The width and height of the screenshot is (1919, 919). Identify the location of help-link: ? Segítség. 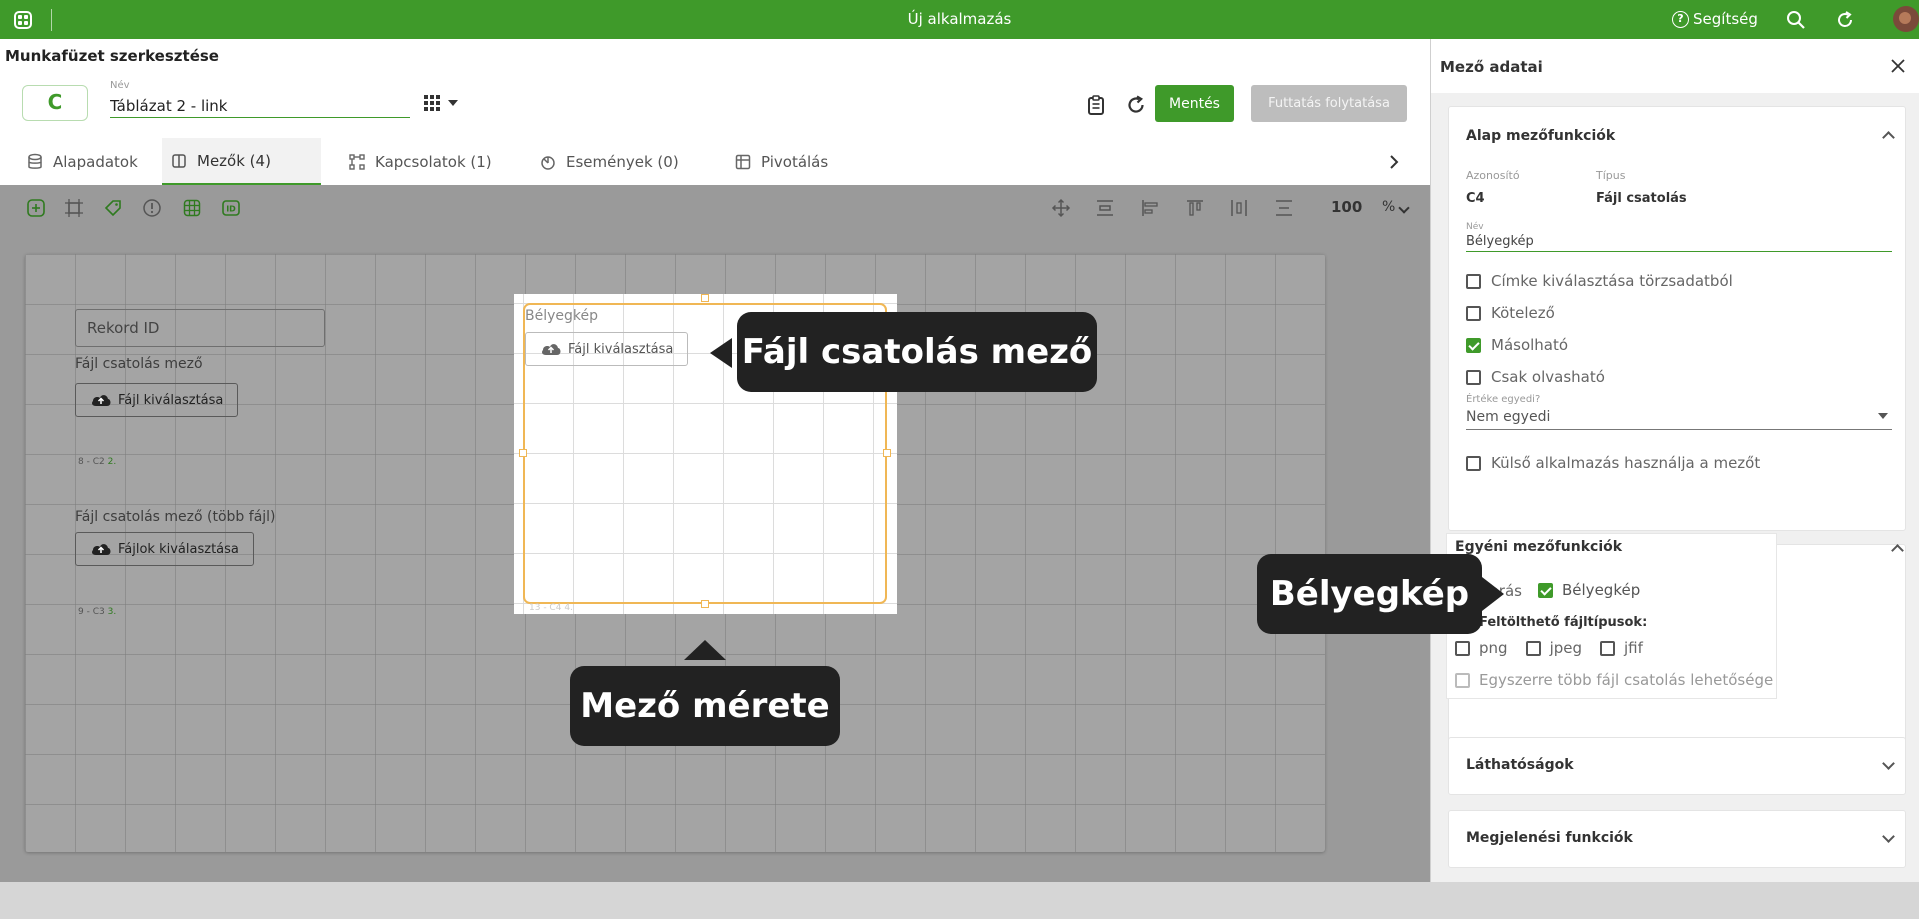
(1715, 19).